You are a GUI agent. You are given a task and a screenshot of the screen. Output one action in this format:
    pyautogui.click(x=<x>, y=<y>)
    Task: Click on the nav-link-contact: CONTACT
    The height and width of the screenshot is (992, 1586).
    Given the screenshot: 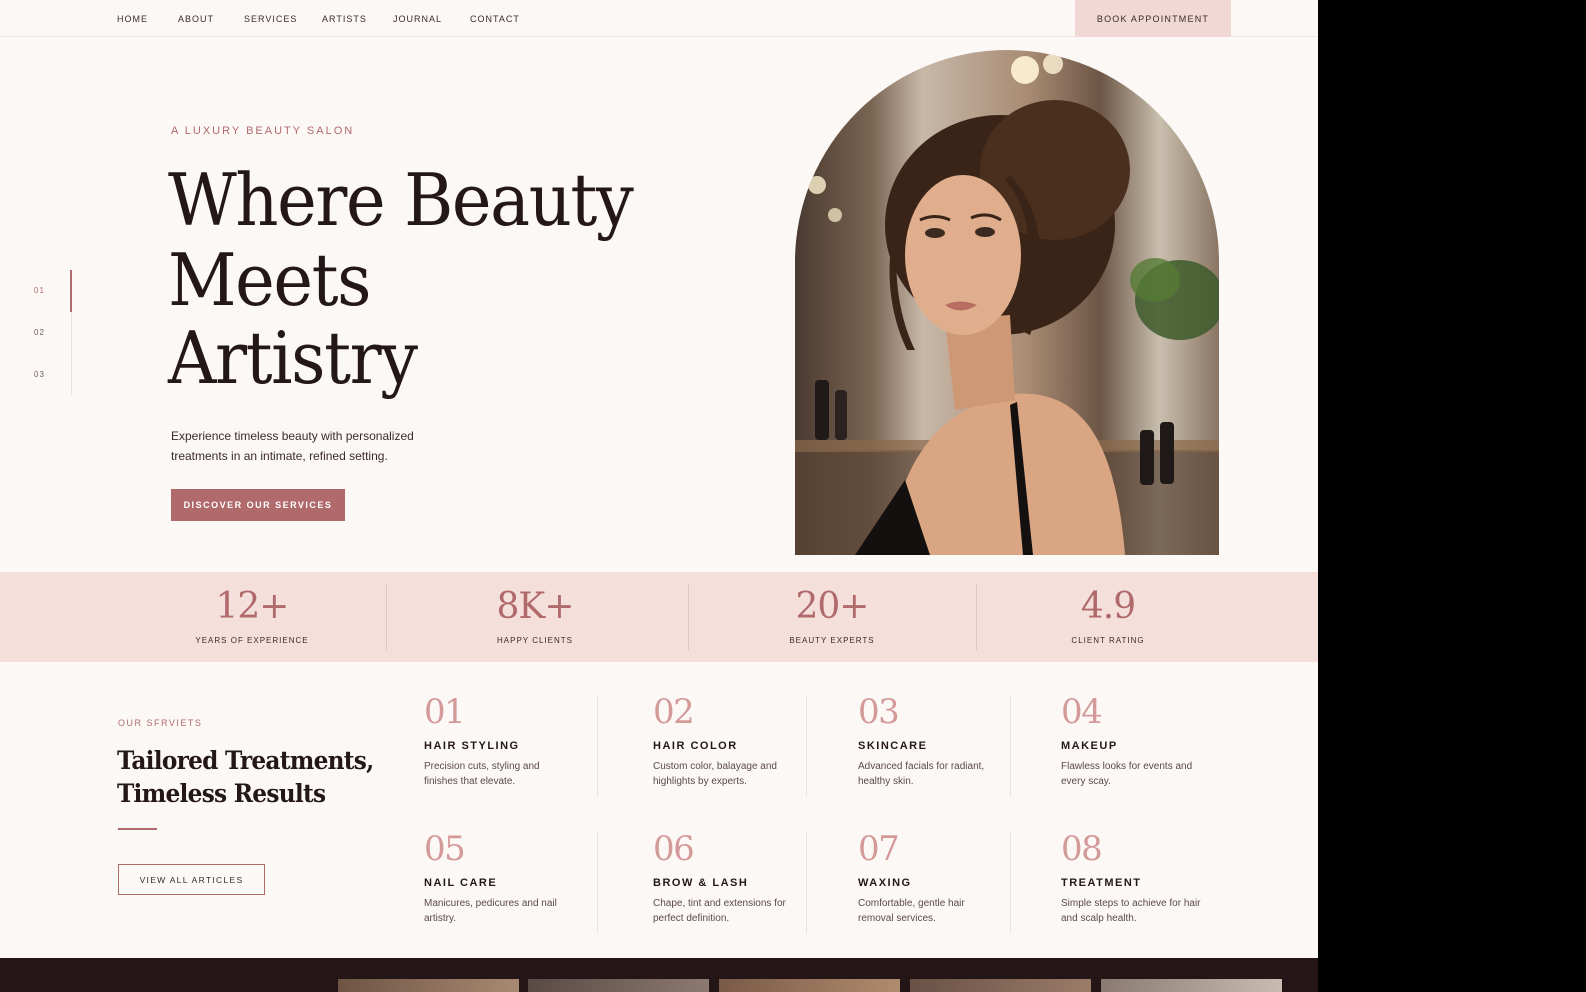 What is the action you would take?
    pyautogui.click(x=495, y=19)
    